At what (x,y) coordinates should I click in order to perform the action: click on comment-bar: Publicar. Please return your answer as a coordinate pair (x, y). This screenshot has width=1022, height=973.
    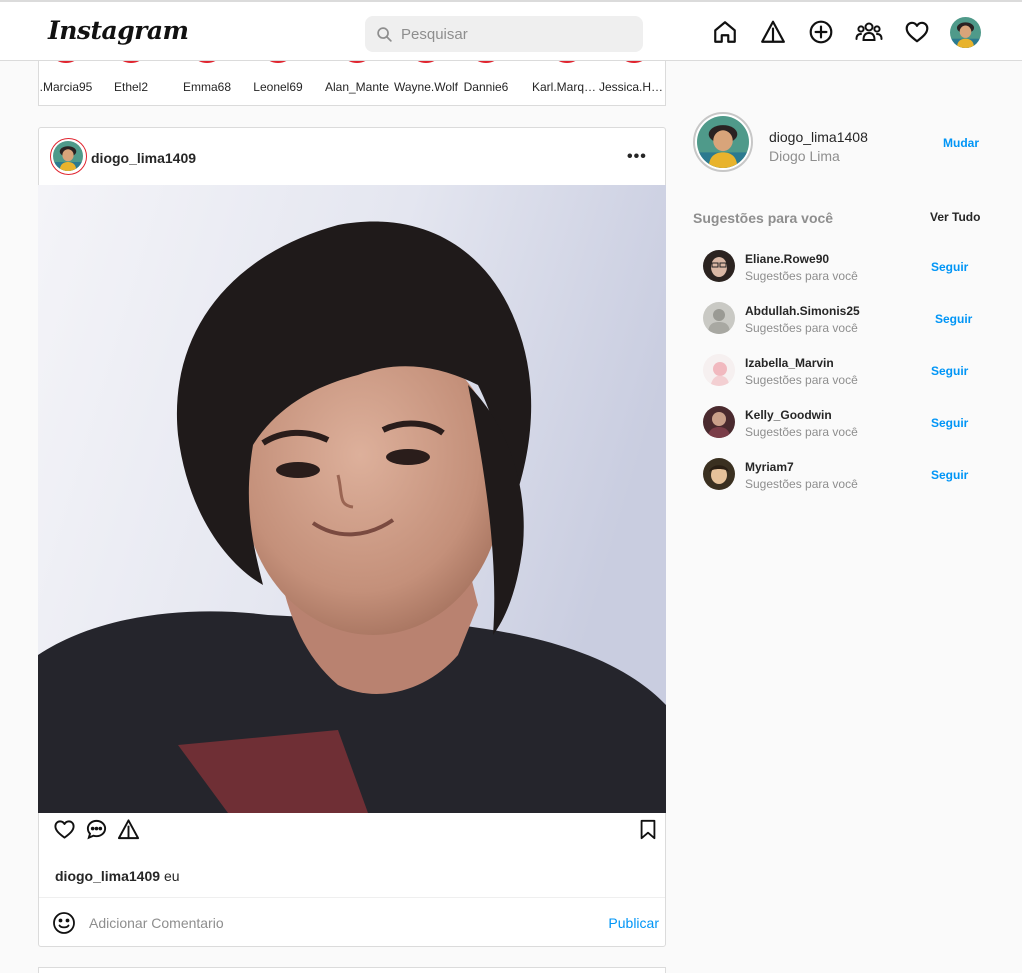
    Looking at the image, I should click on (352, 922).